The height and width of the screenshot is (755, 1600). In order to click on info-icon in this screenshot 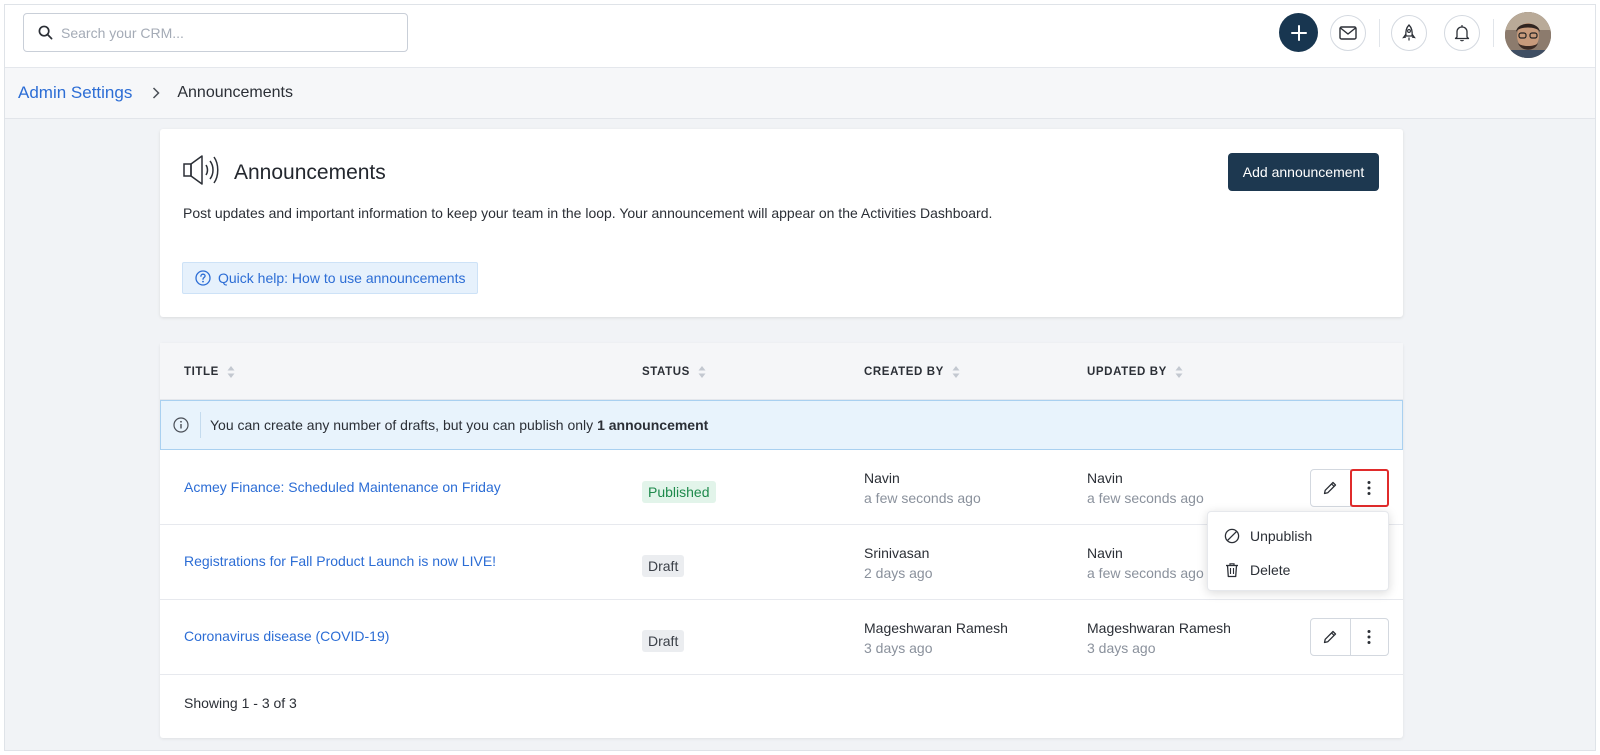, I will do `click(181, 425)`.